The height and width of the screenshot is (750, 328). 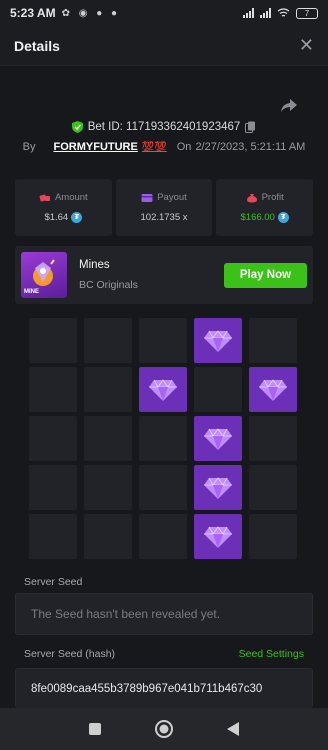 I want to click on server-seed-box: The Seed hasn't been revealed yet., so click(x=164, y=614).